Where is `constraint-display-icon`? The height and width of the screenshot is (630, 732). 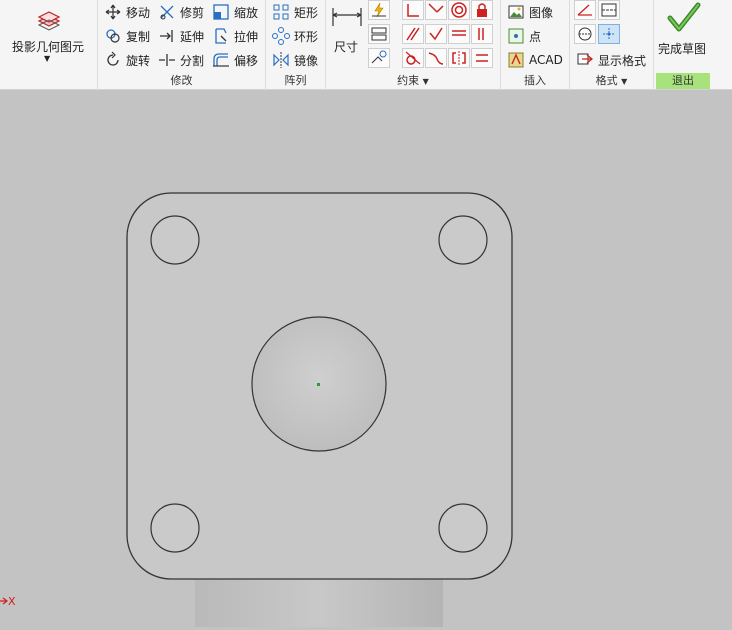 constraint-display-icon is located at coordinates (379, 34).